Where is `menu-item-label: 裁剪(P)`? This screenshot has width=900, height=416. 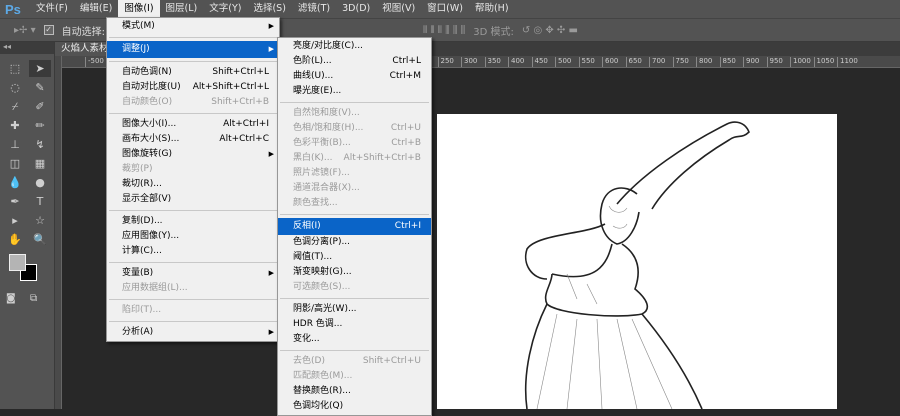
menu-item-label: 裁剪(P) is located at coordinates (137, 169).